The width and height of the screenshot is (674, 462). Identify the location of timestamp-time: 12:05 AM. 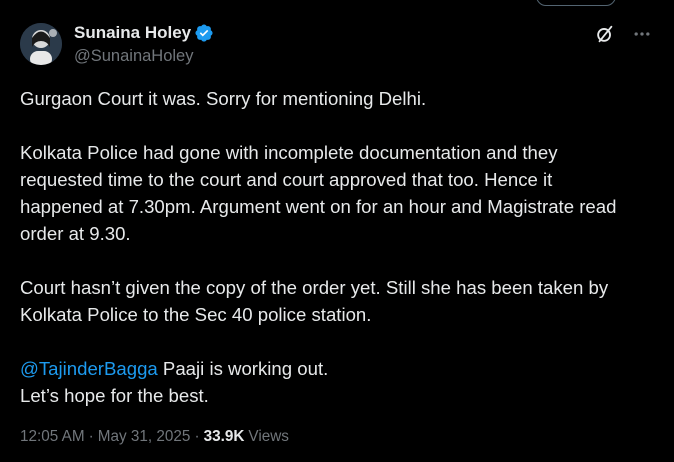
(52, 437).